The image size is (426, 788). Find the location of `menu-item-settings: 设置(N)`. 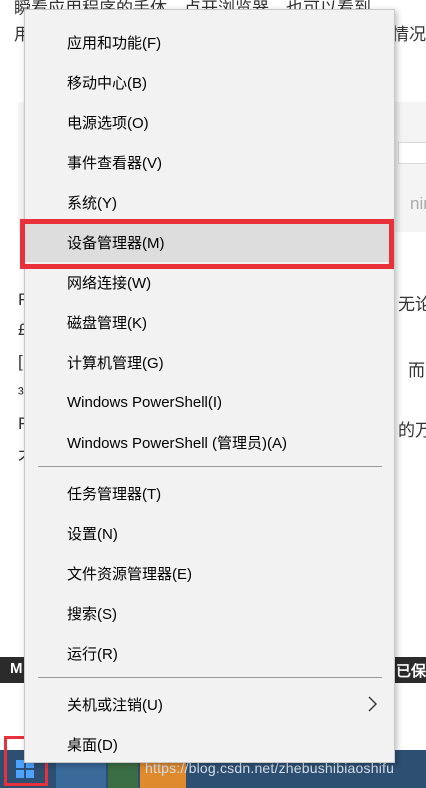

menu-item-settings: 设置(N) is located at coordinates (209, 533).